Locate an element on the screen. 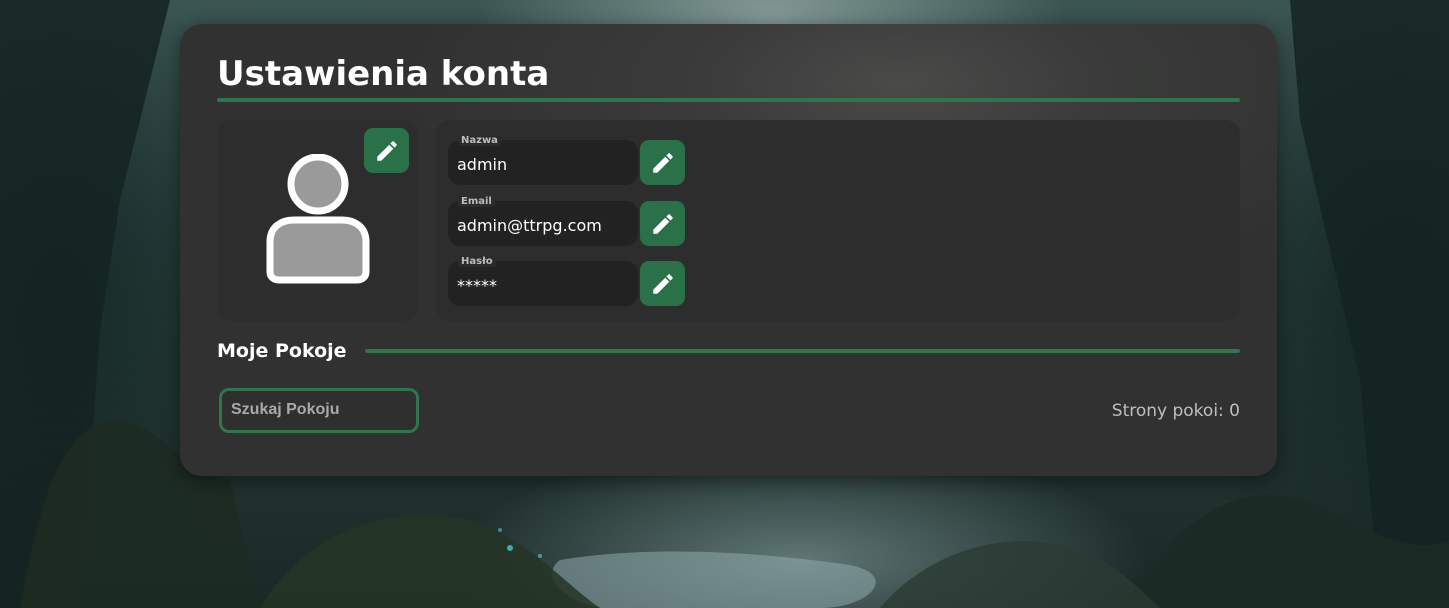 The image size is (1449, 608). password-field: ***** is located at coordinates (543, 283).